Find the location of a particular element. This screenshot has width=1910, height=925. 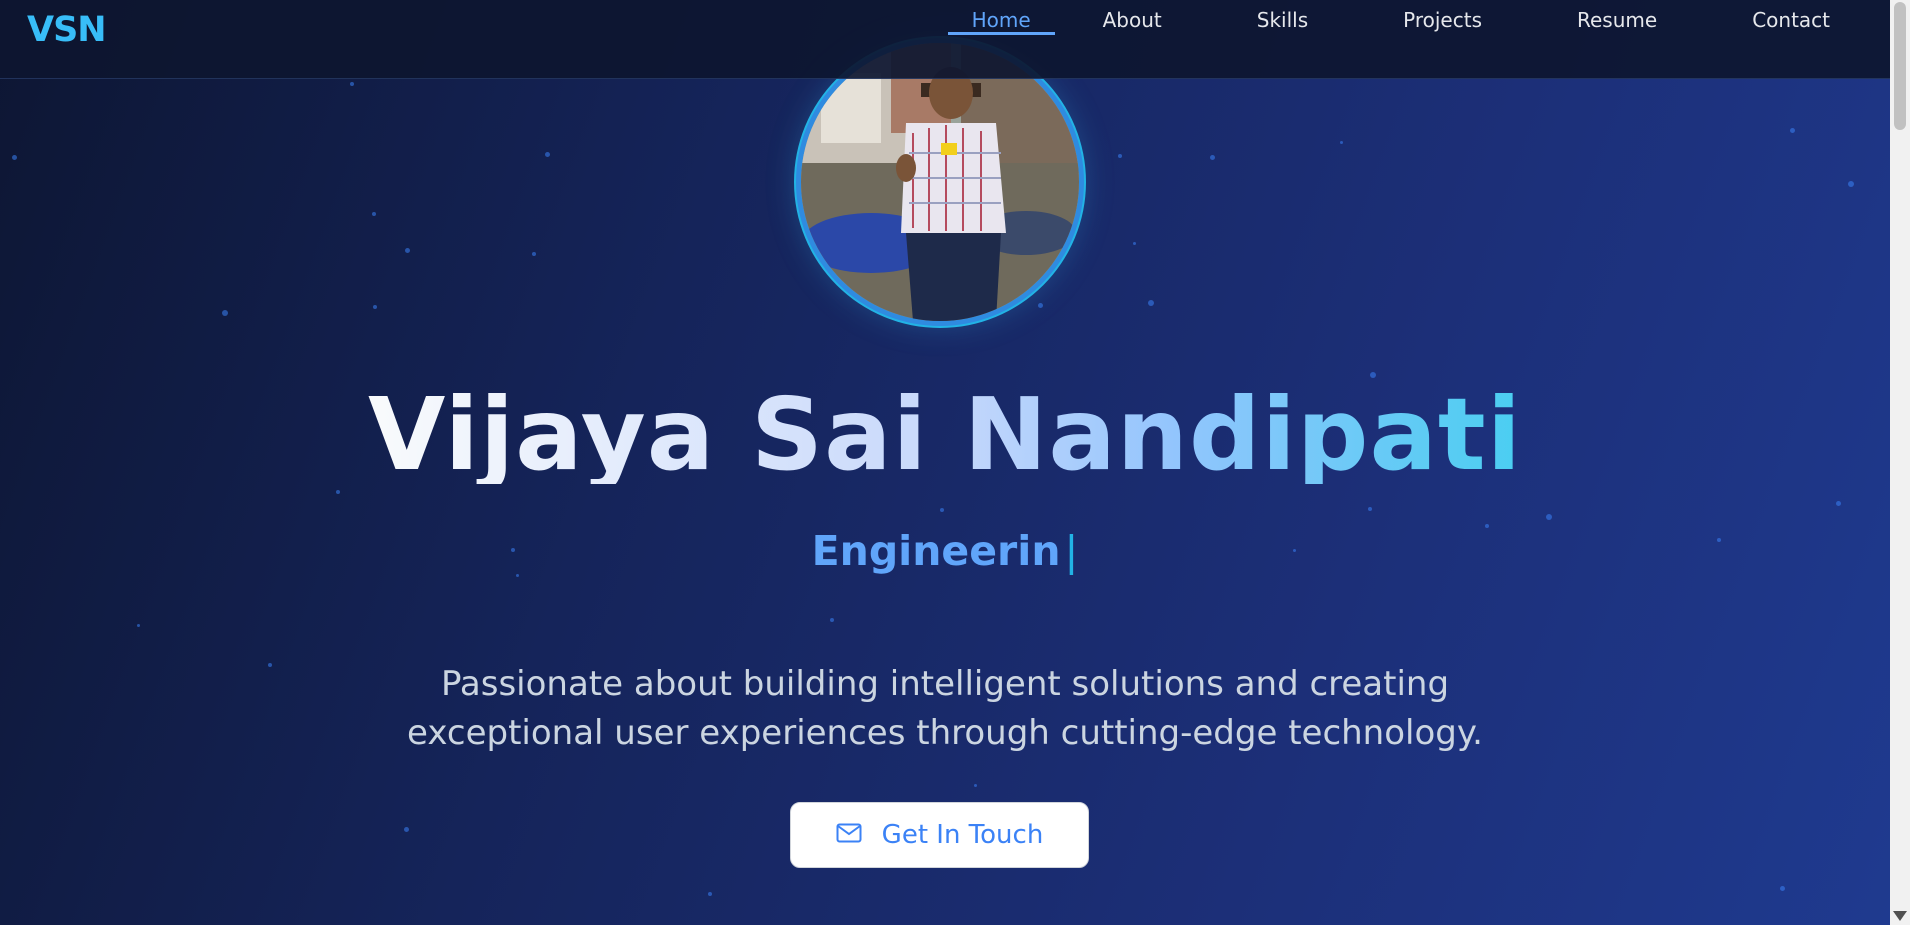

nav-link-about: About is located at coordinates (1132, 29).